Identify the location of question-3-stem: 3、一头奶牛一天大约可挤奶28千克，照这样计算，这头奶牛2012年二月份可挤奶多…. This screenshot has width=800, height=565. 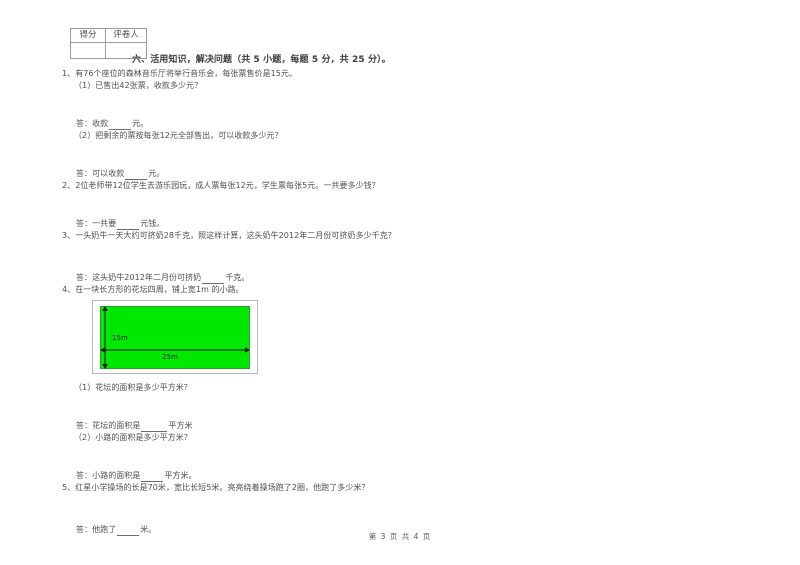
(229, 235).